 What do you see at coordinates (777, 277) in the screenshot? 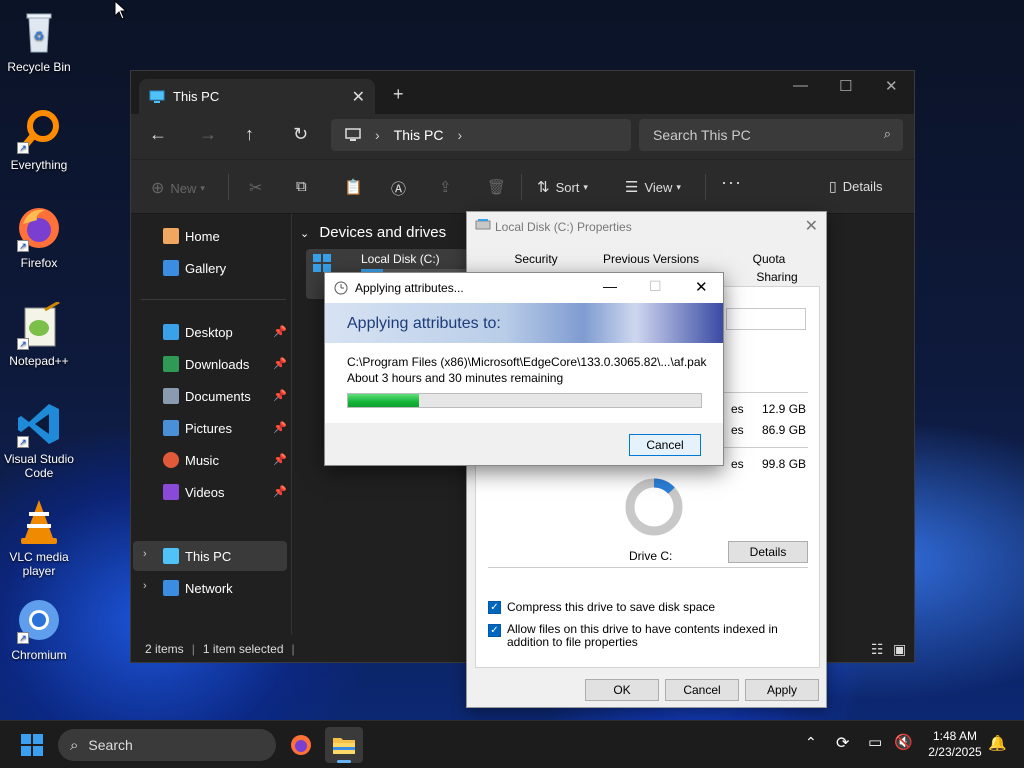
I see `tab-sharing: Sharing` at bounding box center [777, 277].